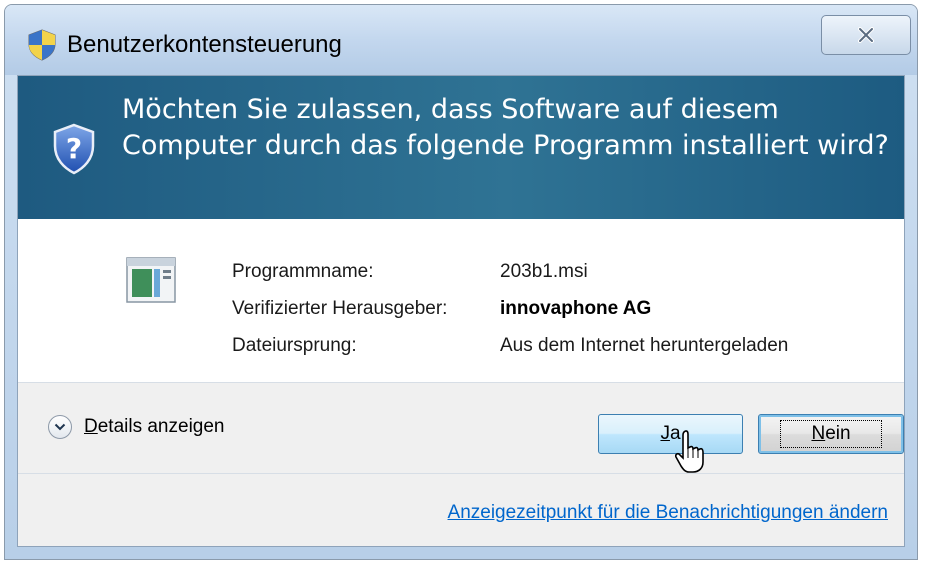 This screenshot has width=926, height=564. I want to click on title-bar: Benutzerkontensteuerung, so click(461, 40).